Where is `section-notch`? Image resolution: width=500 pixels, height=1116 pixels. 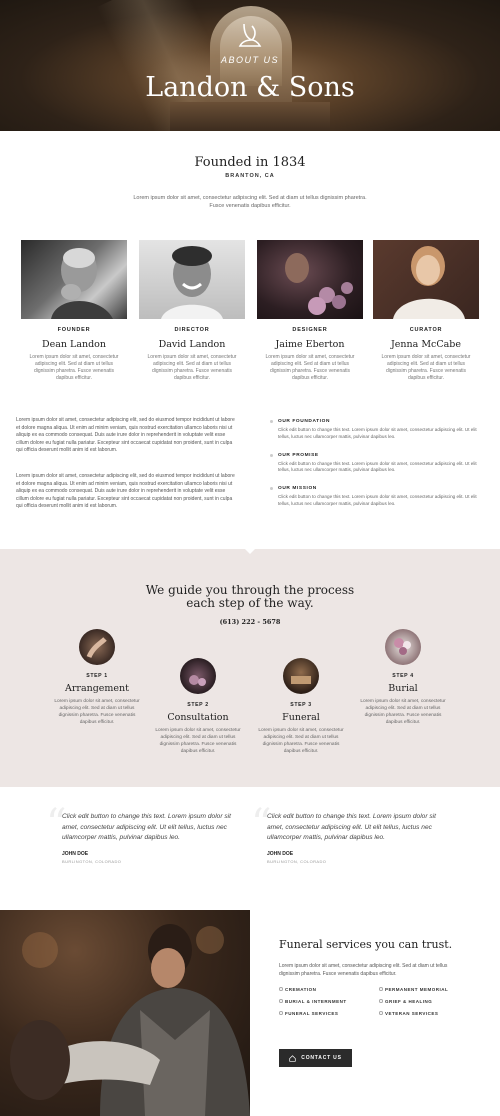 section-notch is located at coordinates (250, 551).